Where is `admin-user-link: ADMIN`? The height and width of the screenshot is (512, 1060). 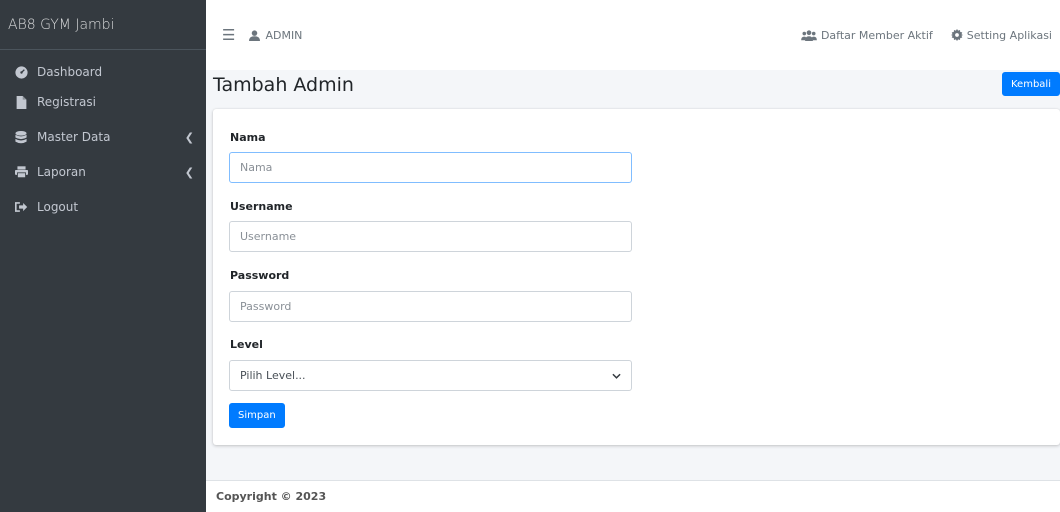
admin-user-link: ADMIN is located at coordinates (275, 35).